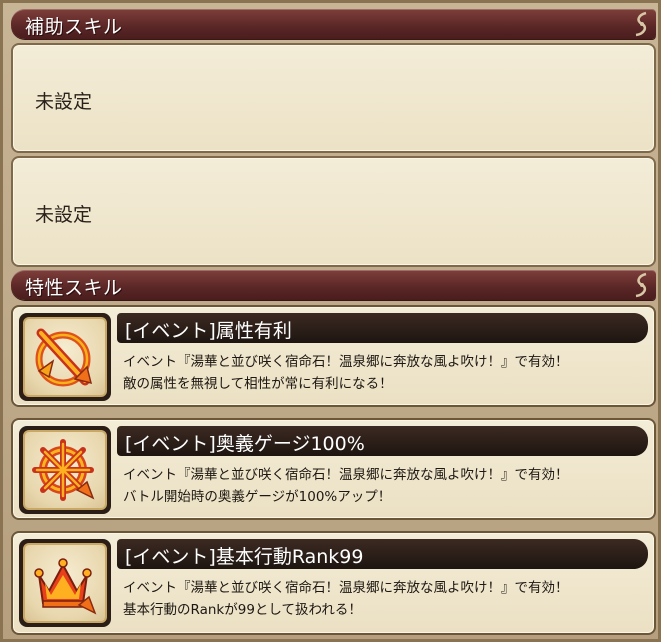 The height and width of the screenshot is (642, 661). Describe the element at coordinates (74, 27) in the screenshot. I see `support-skill-title: 補助スキル` at that location.